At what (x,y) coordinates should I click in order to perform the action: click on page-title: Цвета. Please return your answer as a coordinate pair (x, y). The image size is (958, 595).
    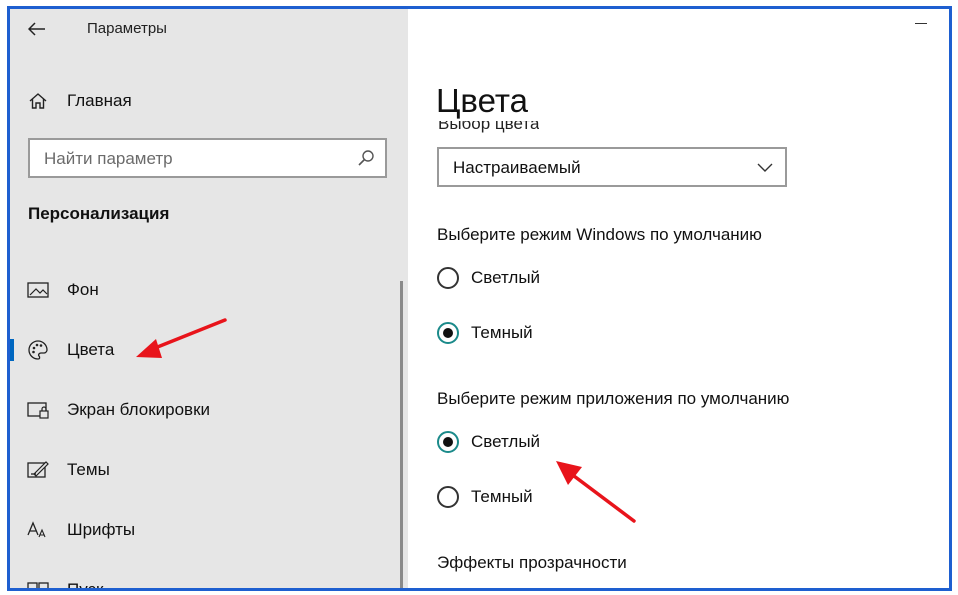
    Looking at the image, I should click on (482, 100).